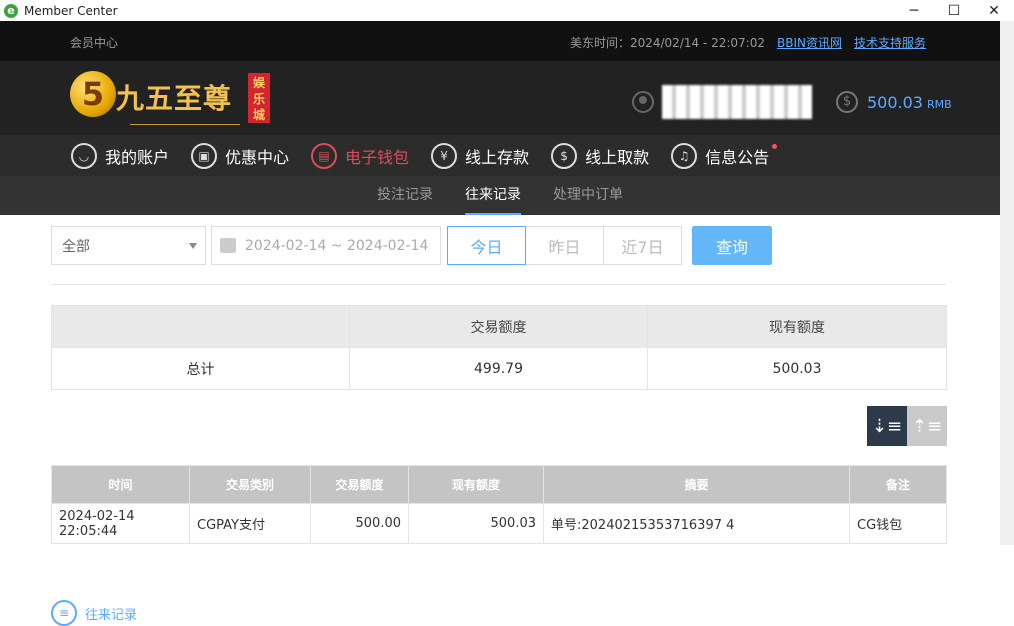  I want to click on nav-label: 我的账户, so click(137, 157).